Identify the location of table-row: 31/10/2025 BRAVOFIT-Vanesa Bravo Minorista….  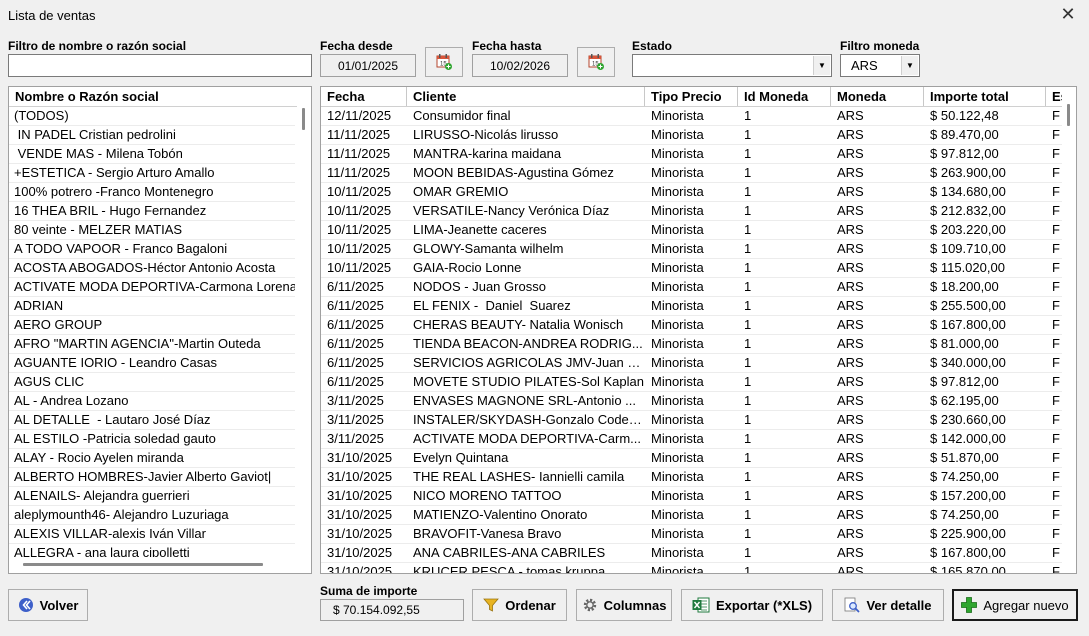
(698, 534).